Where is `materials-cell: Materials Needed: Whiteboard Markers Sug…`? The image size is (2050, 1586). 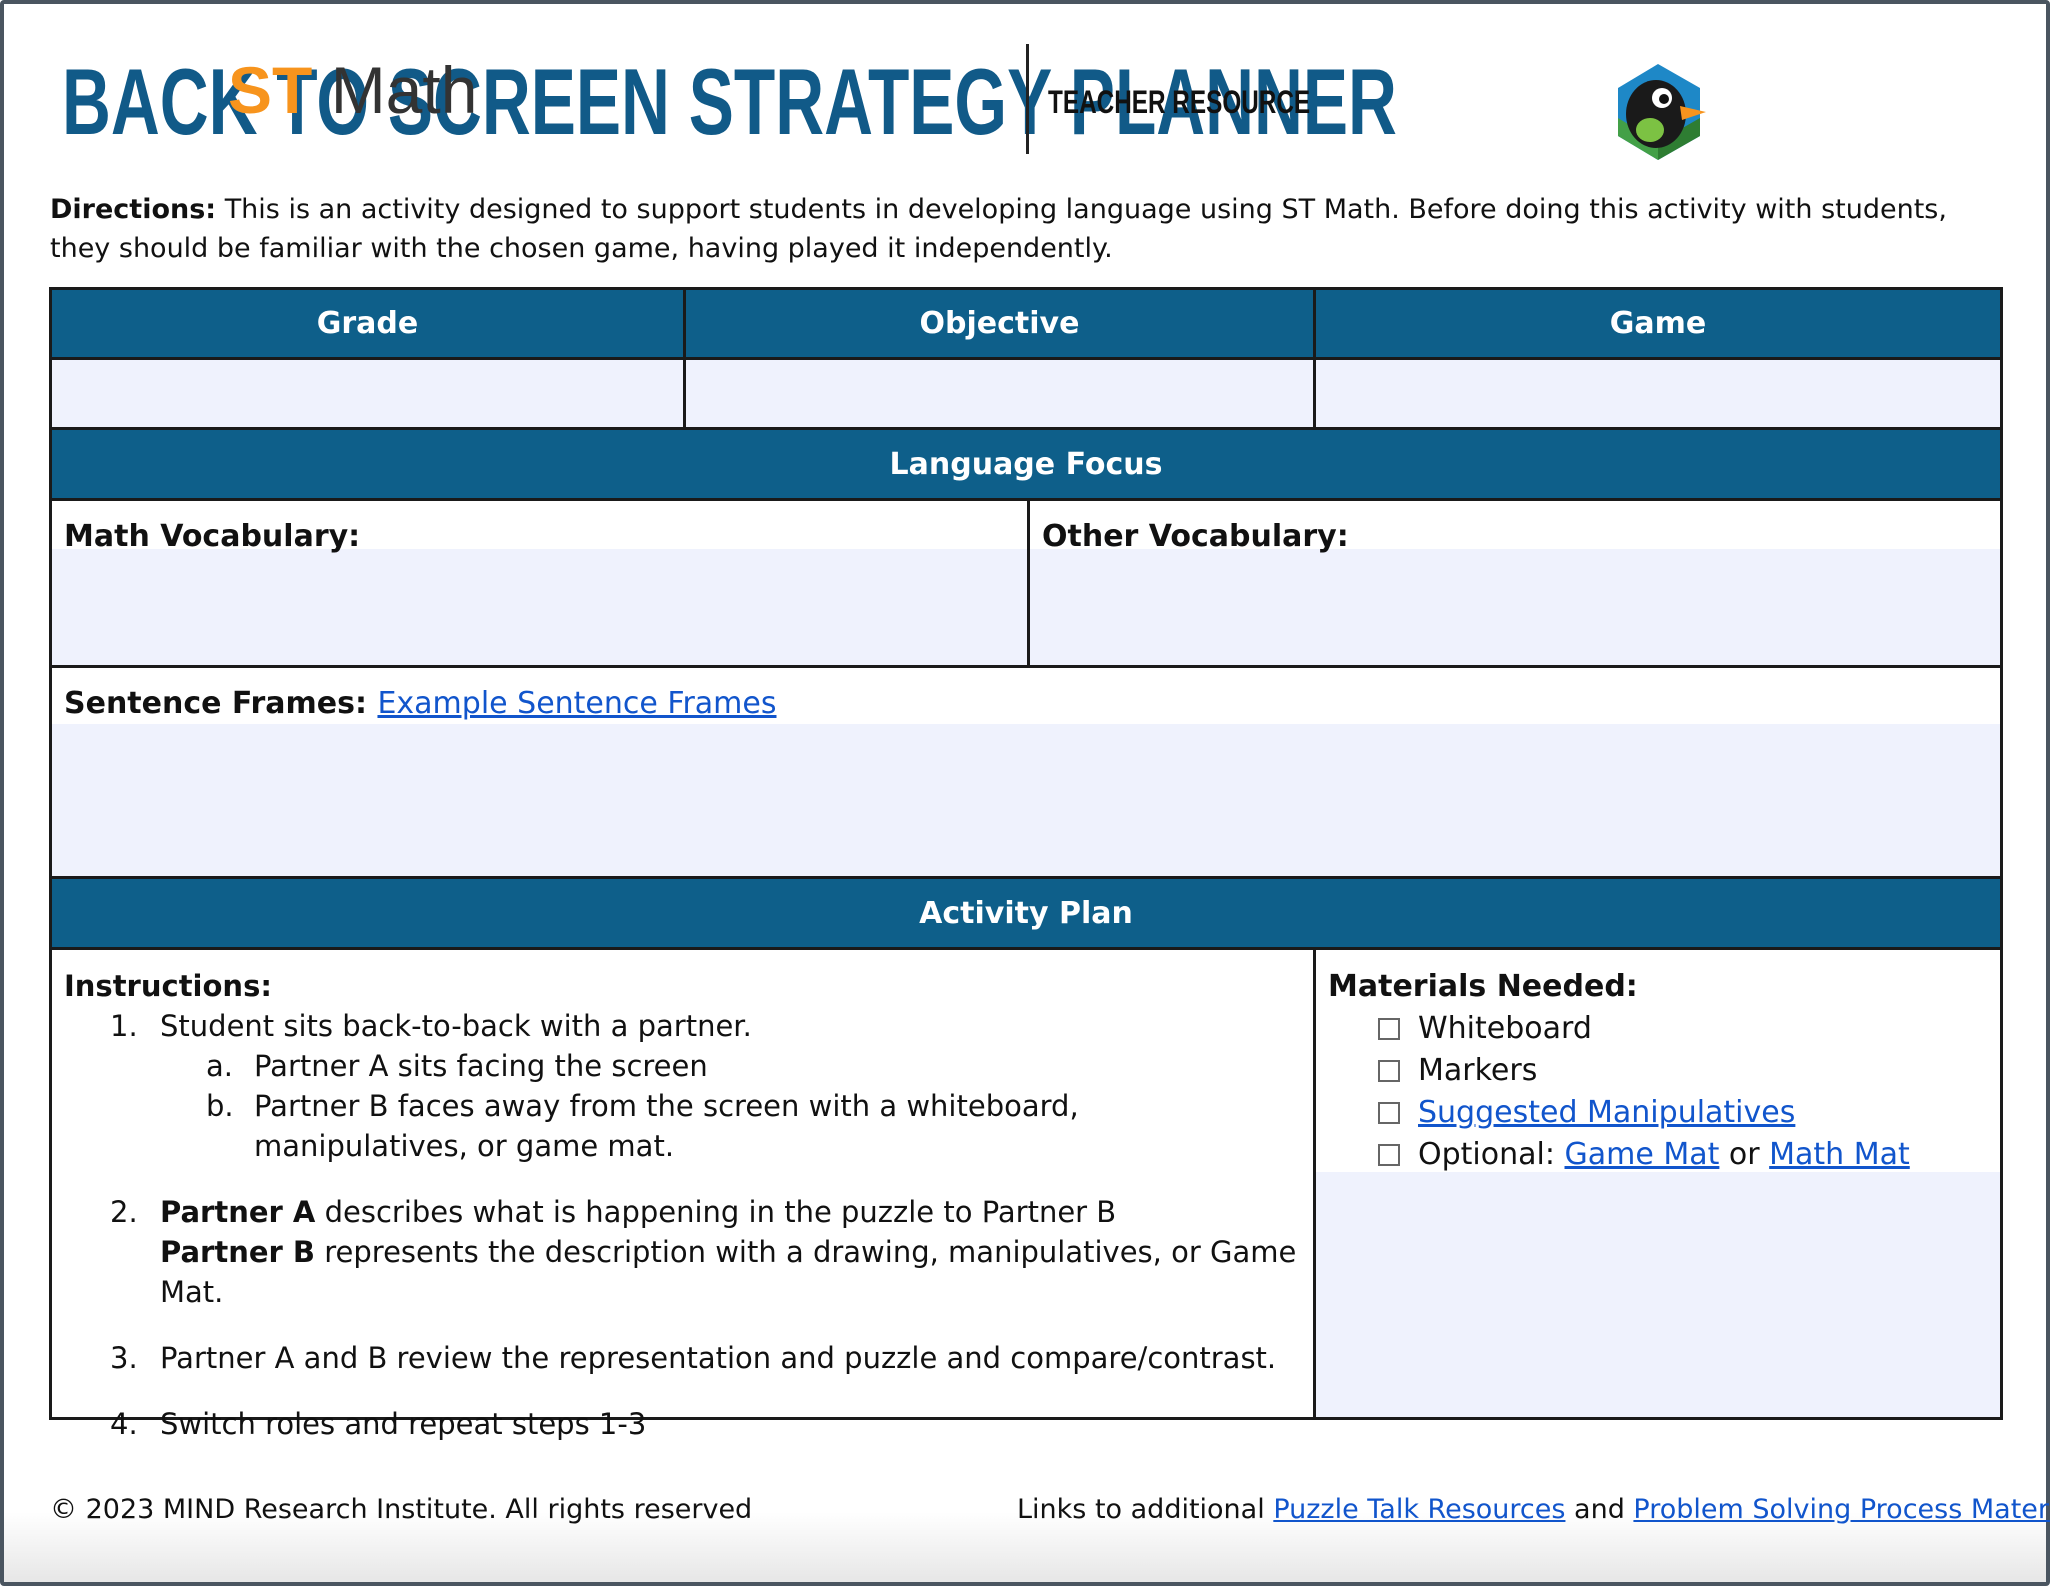 materials-cell: Materials Needed: Whiteboard Markers Sug… is located at coordinates (1658, 1183).